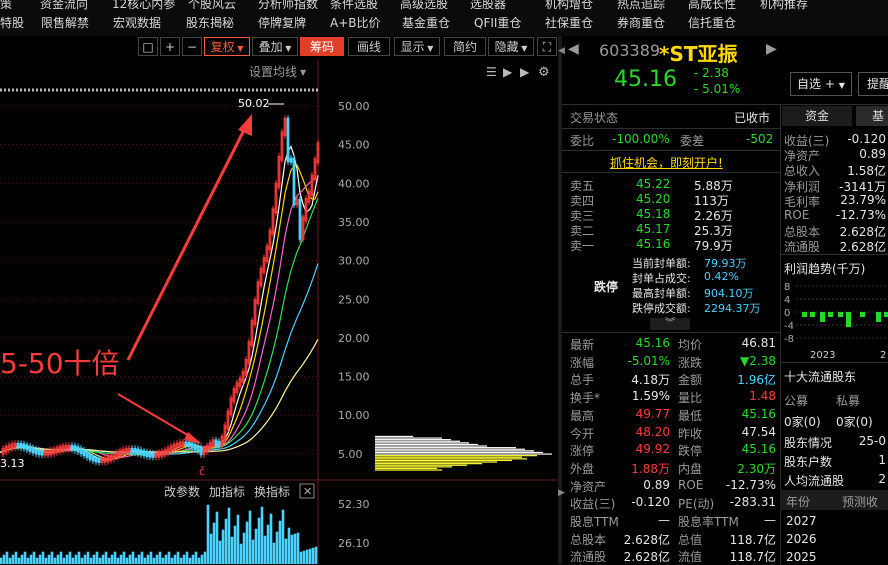 This screenshot has height=565, width=888. What do you see at coordinates (417, 46) in the screenshot?
I see `xianshi-dropdown: 显示 ▼` at bounding box center [417, 46].